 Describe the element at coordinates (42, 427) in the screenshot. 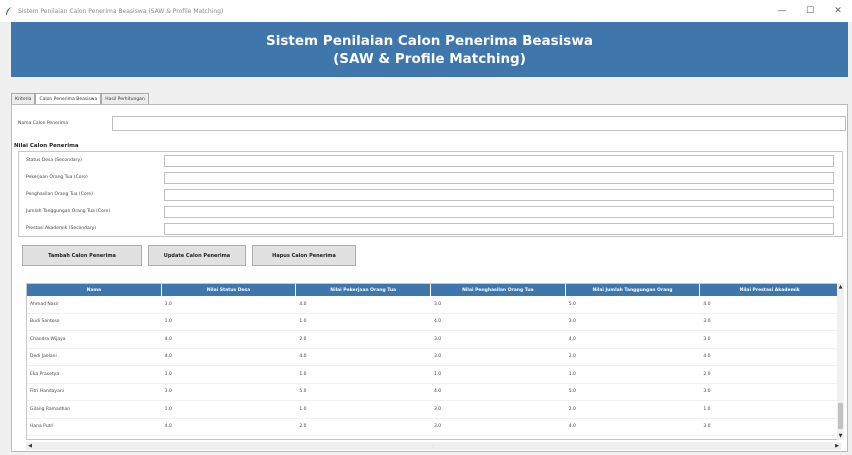

I see `cell-nama: Hana Putri` at that location.